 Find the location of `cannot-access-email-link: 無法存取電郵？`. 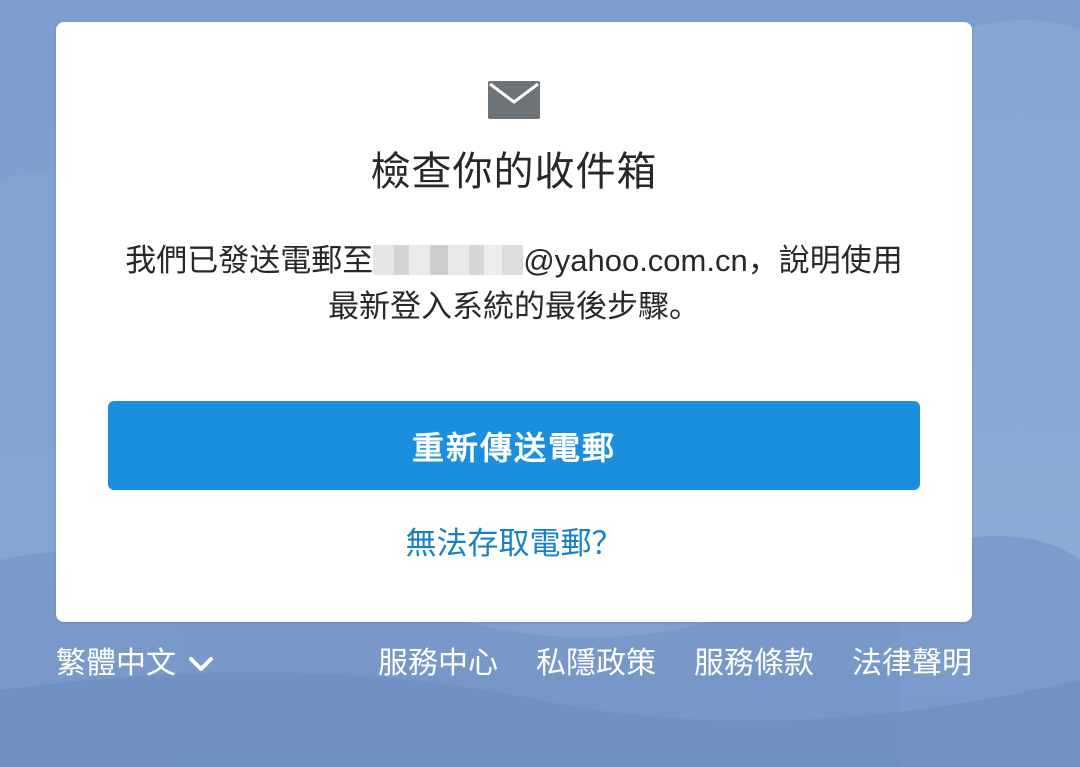

cannot-access-email-link: 無法存取電郵？ is located at coordinates (514, 544).